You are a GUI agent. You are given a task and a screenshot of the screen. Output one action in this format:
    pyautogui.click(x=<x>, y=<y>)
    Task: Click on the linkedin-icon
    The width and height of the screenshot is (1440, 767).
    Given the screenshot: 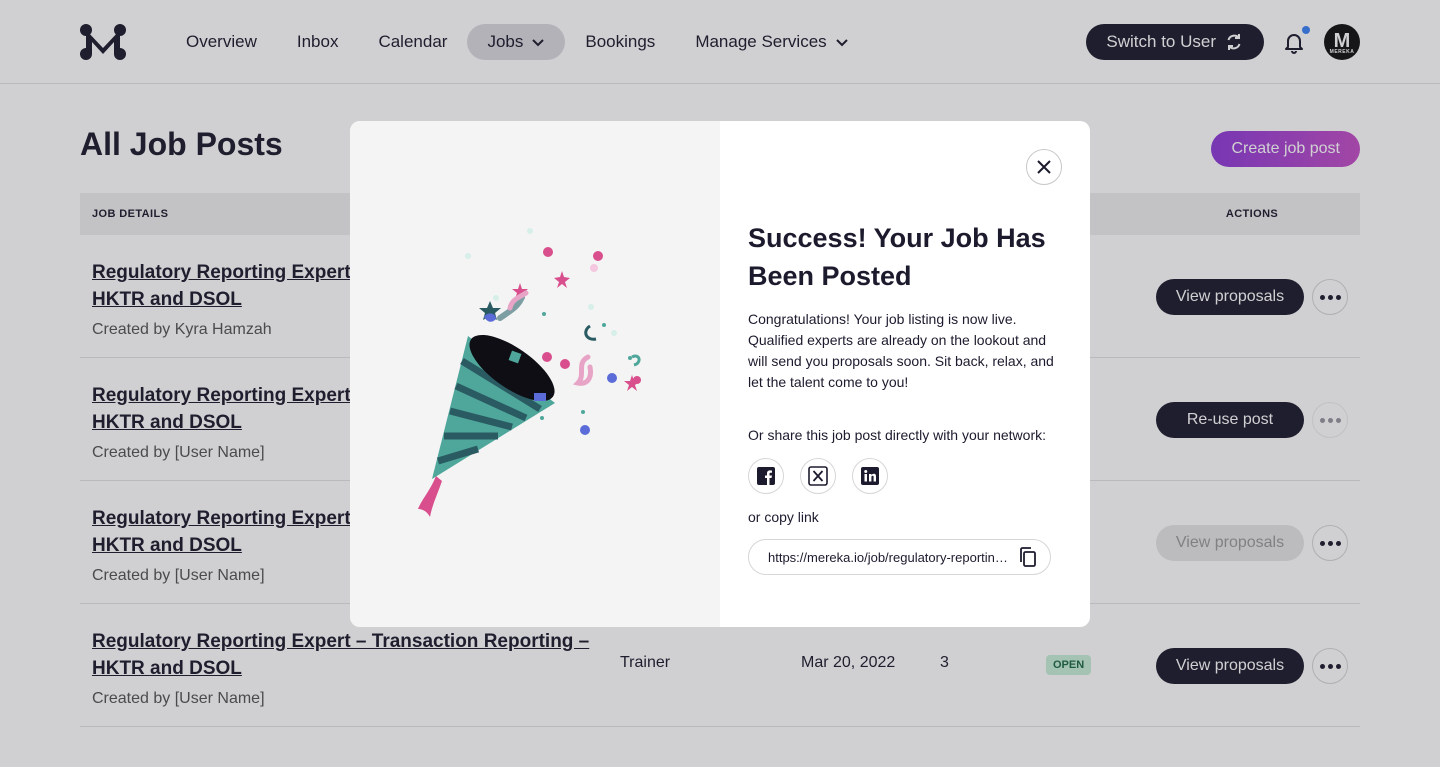 What is the action you would take?
    pyautogui.click(x=870, y=476)
    